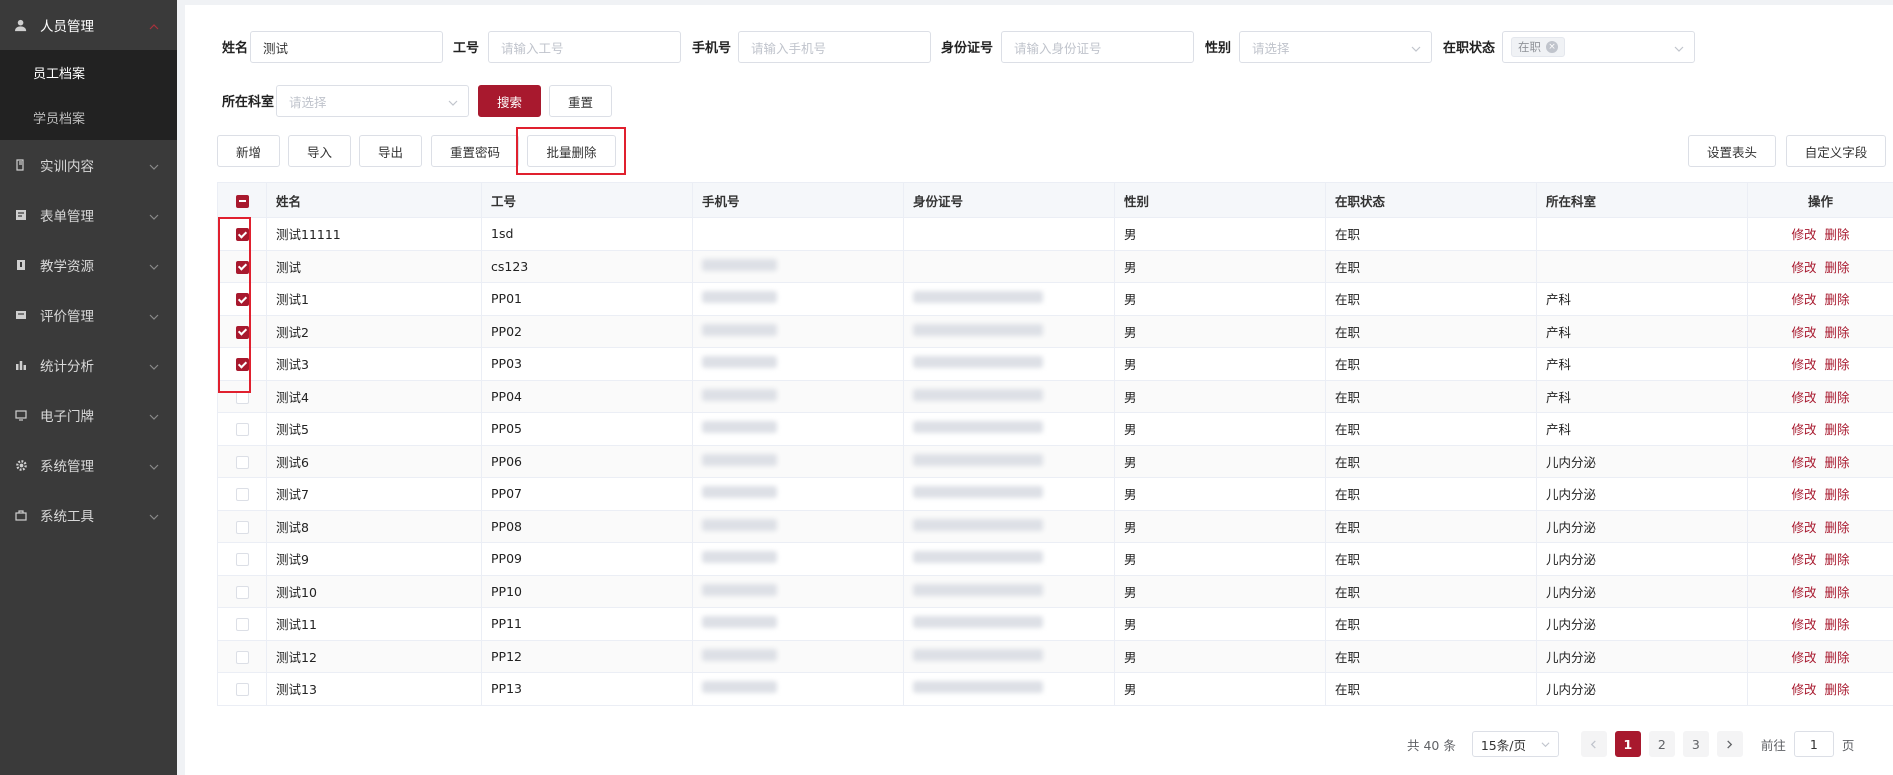  What do you see at coordinates (374, 266) in the screenshot?
I see `name-cell: 测试` at bounding box center [374, 266].